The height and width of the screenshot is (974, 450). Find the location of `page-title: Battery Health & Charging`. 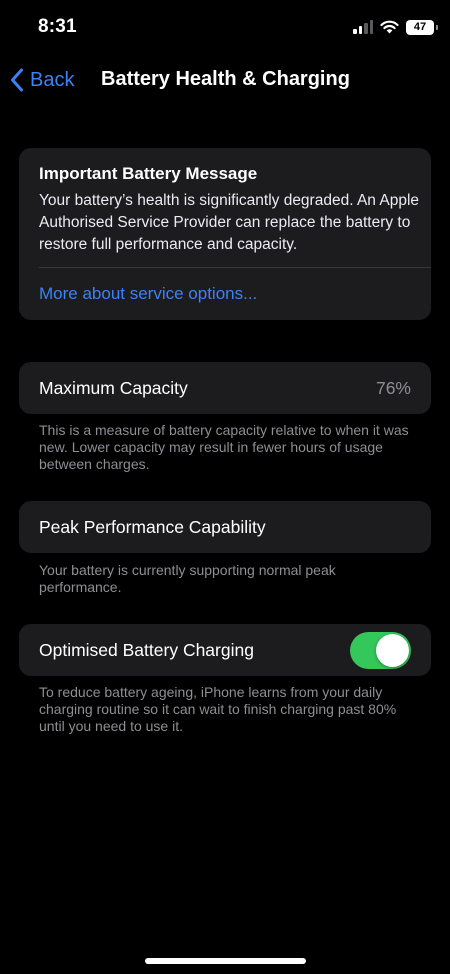

page-title: Battery Health & Charging is located at coordinates (225, 79).